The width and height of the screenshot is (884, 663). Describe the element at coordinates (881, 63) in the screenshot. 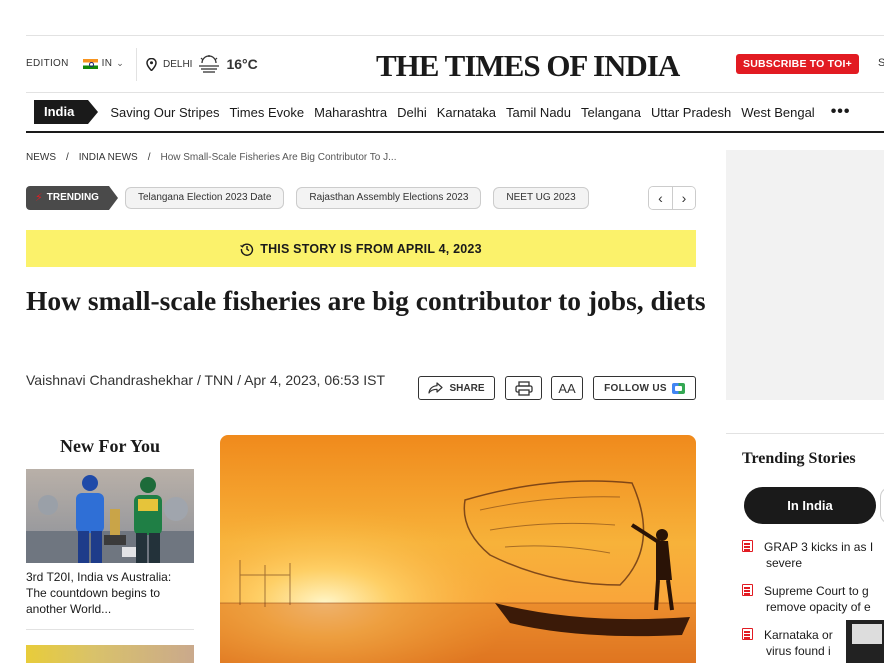

I see `header-link-truncated: S` at that location.